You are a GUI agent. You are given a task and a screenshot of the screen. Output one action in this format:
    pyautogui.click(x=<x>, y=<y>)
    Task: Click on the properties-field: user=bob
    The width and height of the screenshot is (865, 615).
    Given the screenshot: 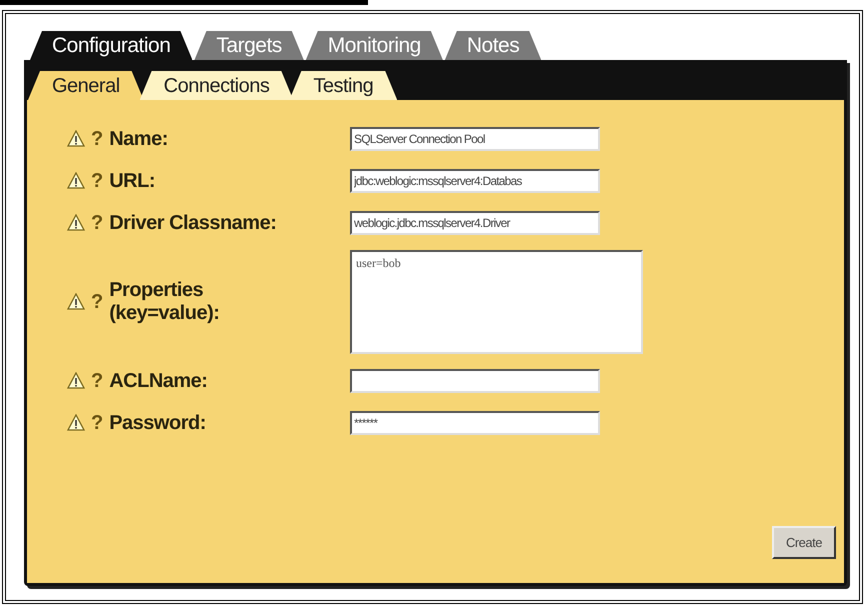 What is the action you would take?
    pyautogui.click(x=496, y=302)
    